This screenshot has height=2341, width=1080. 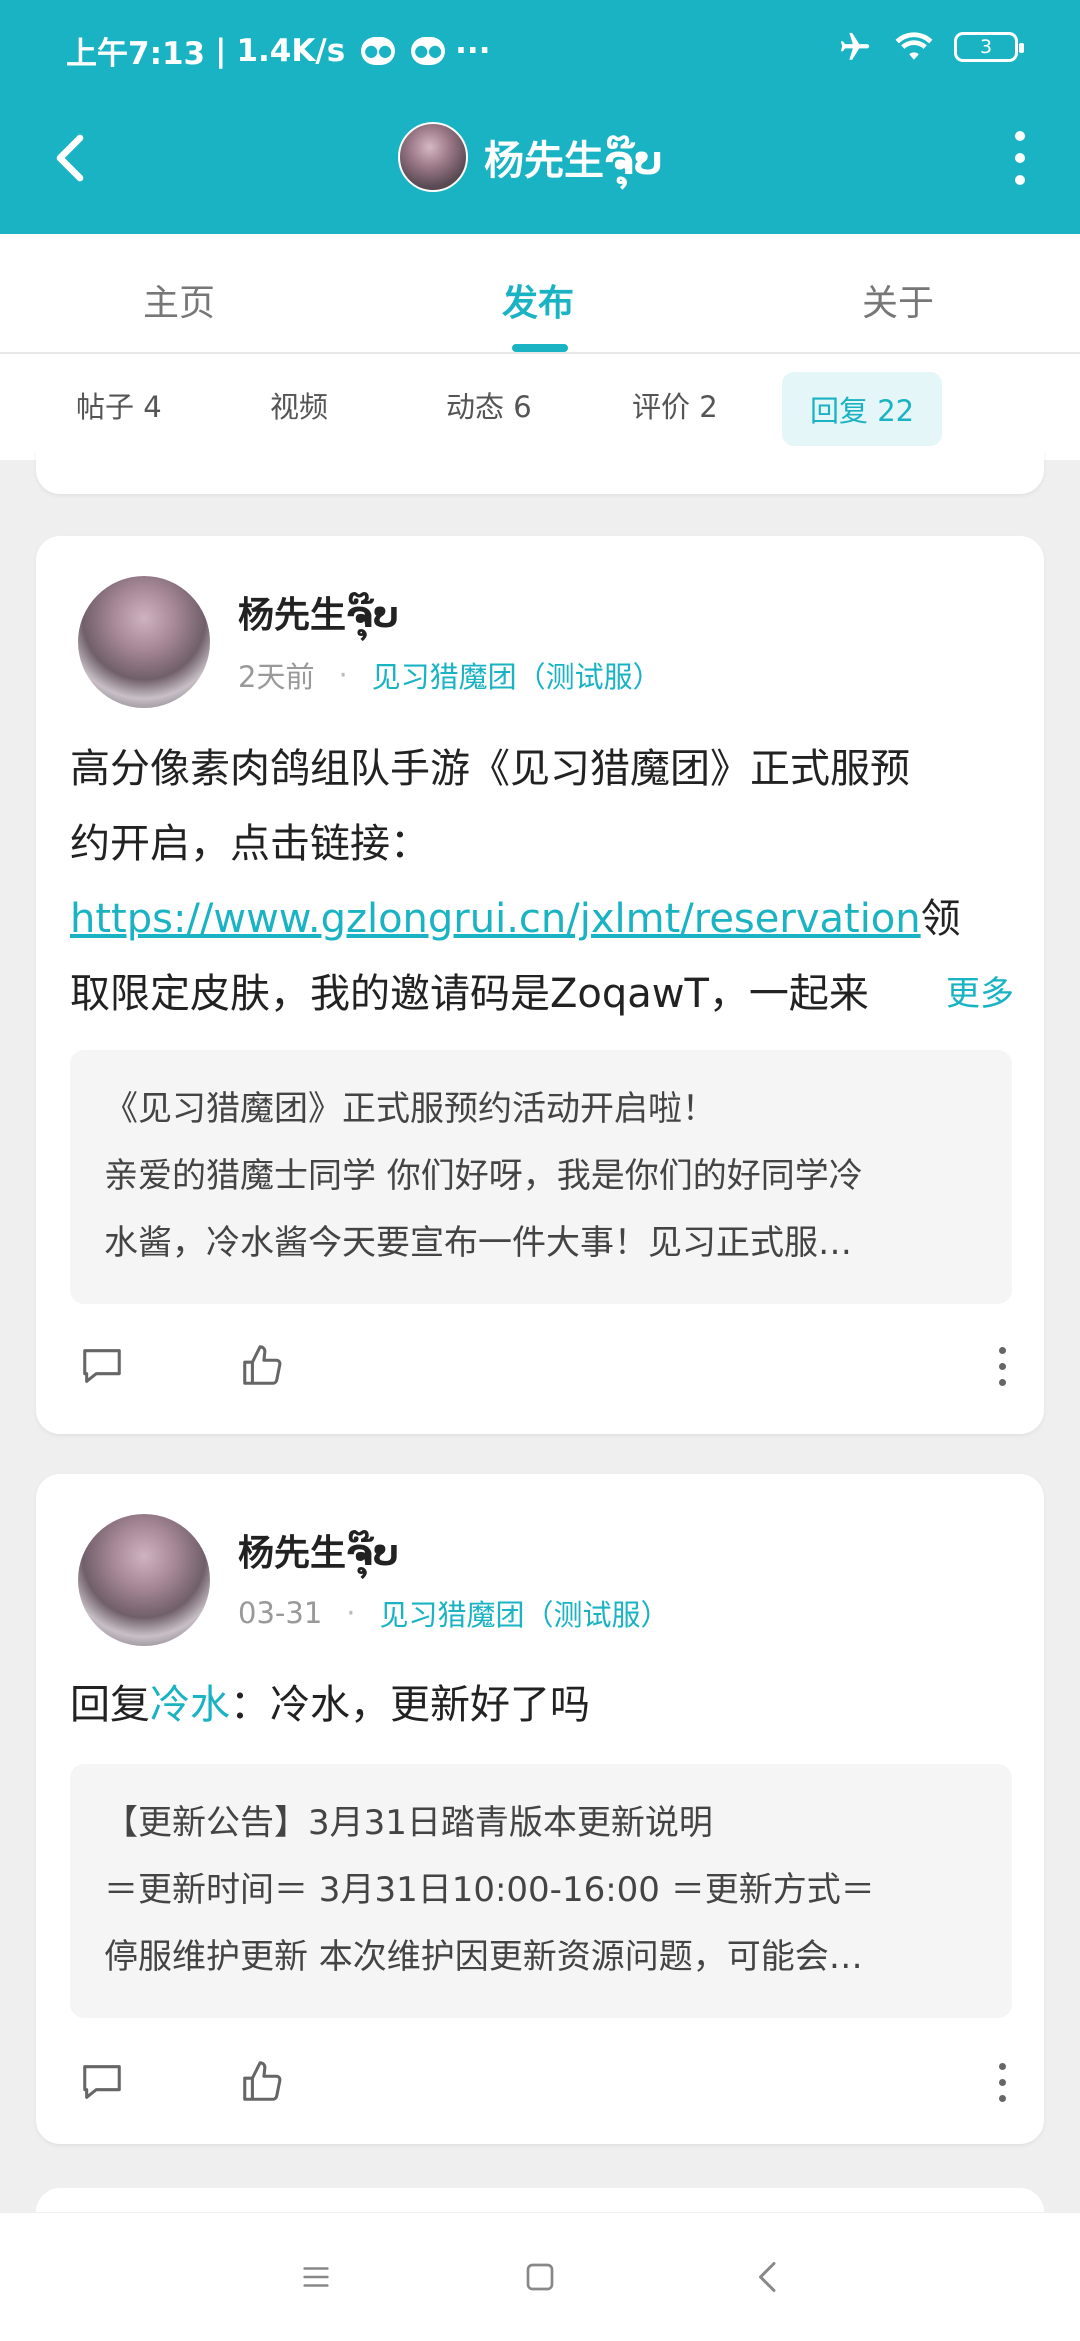 I want to click on system-nav-bar, so click(x=540, y=2276).